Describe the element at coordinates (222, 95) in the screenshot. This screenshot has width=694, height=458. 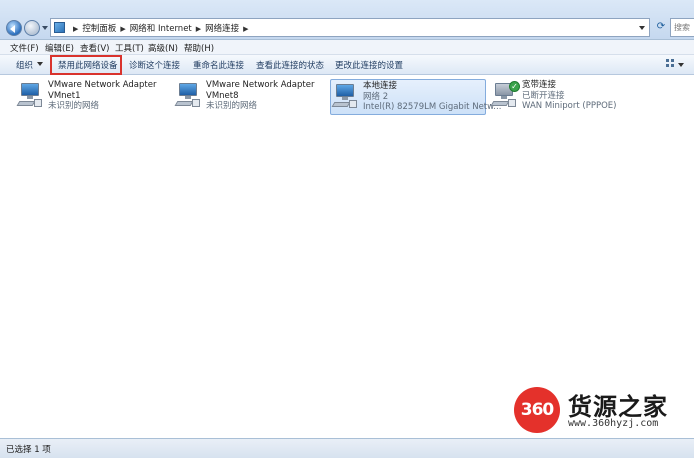
I see `connection-device: VMnet8` at that location.